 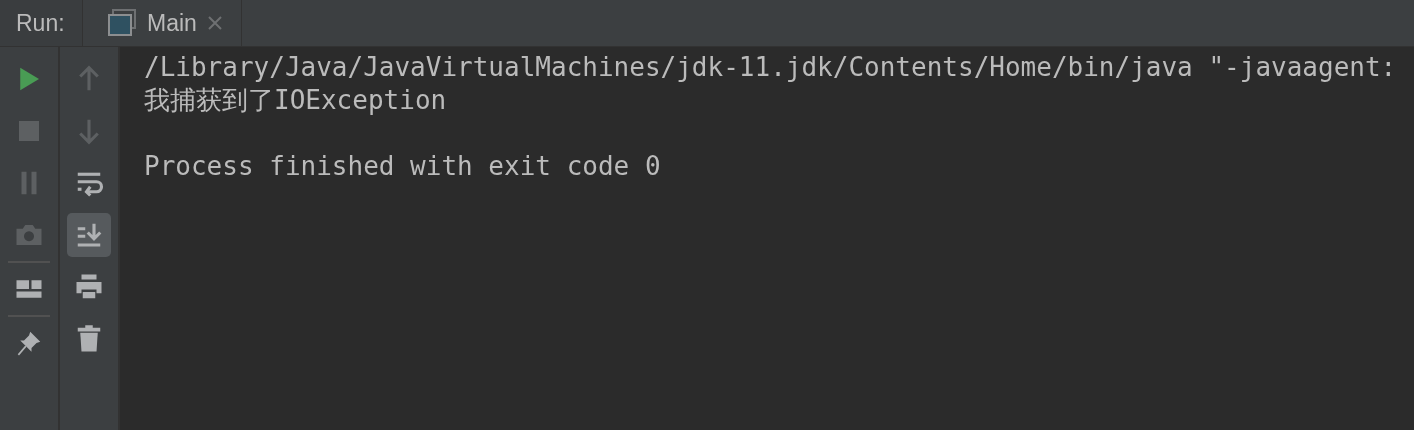 I want to click on close-icon, so click(x=214, y=23).